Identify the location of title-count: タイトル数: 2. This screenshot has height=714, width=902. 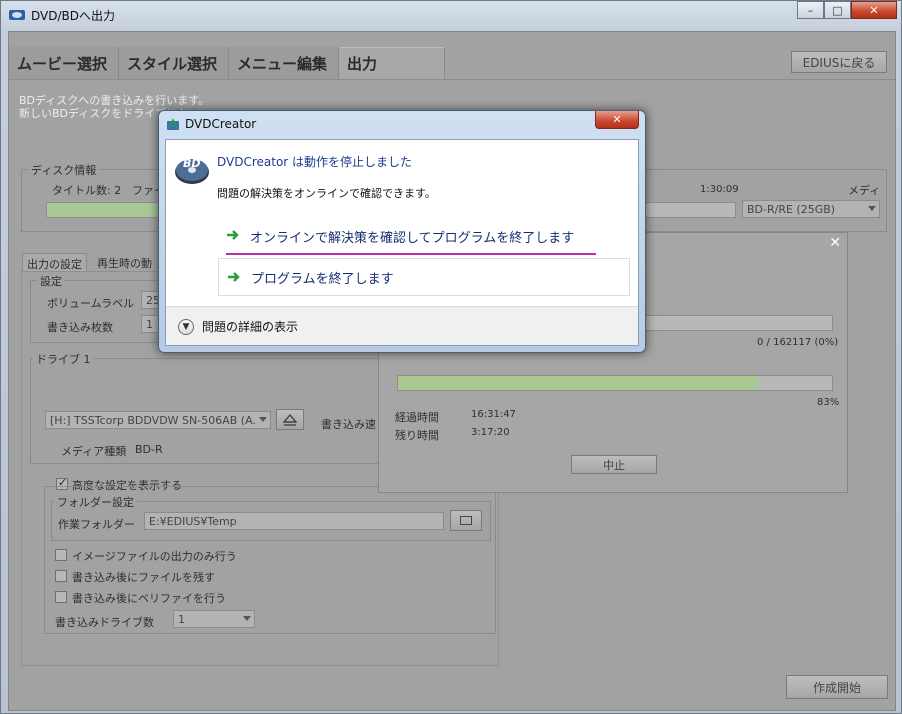
(87, 190).